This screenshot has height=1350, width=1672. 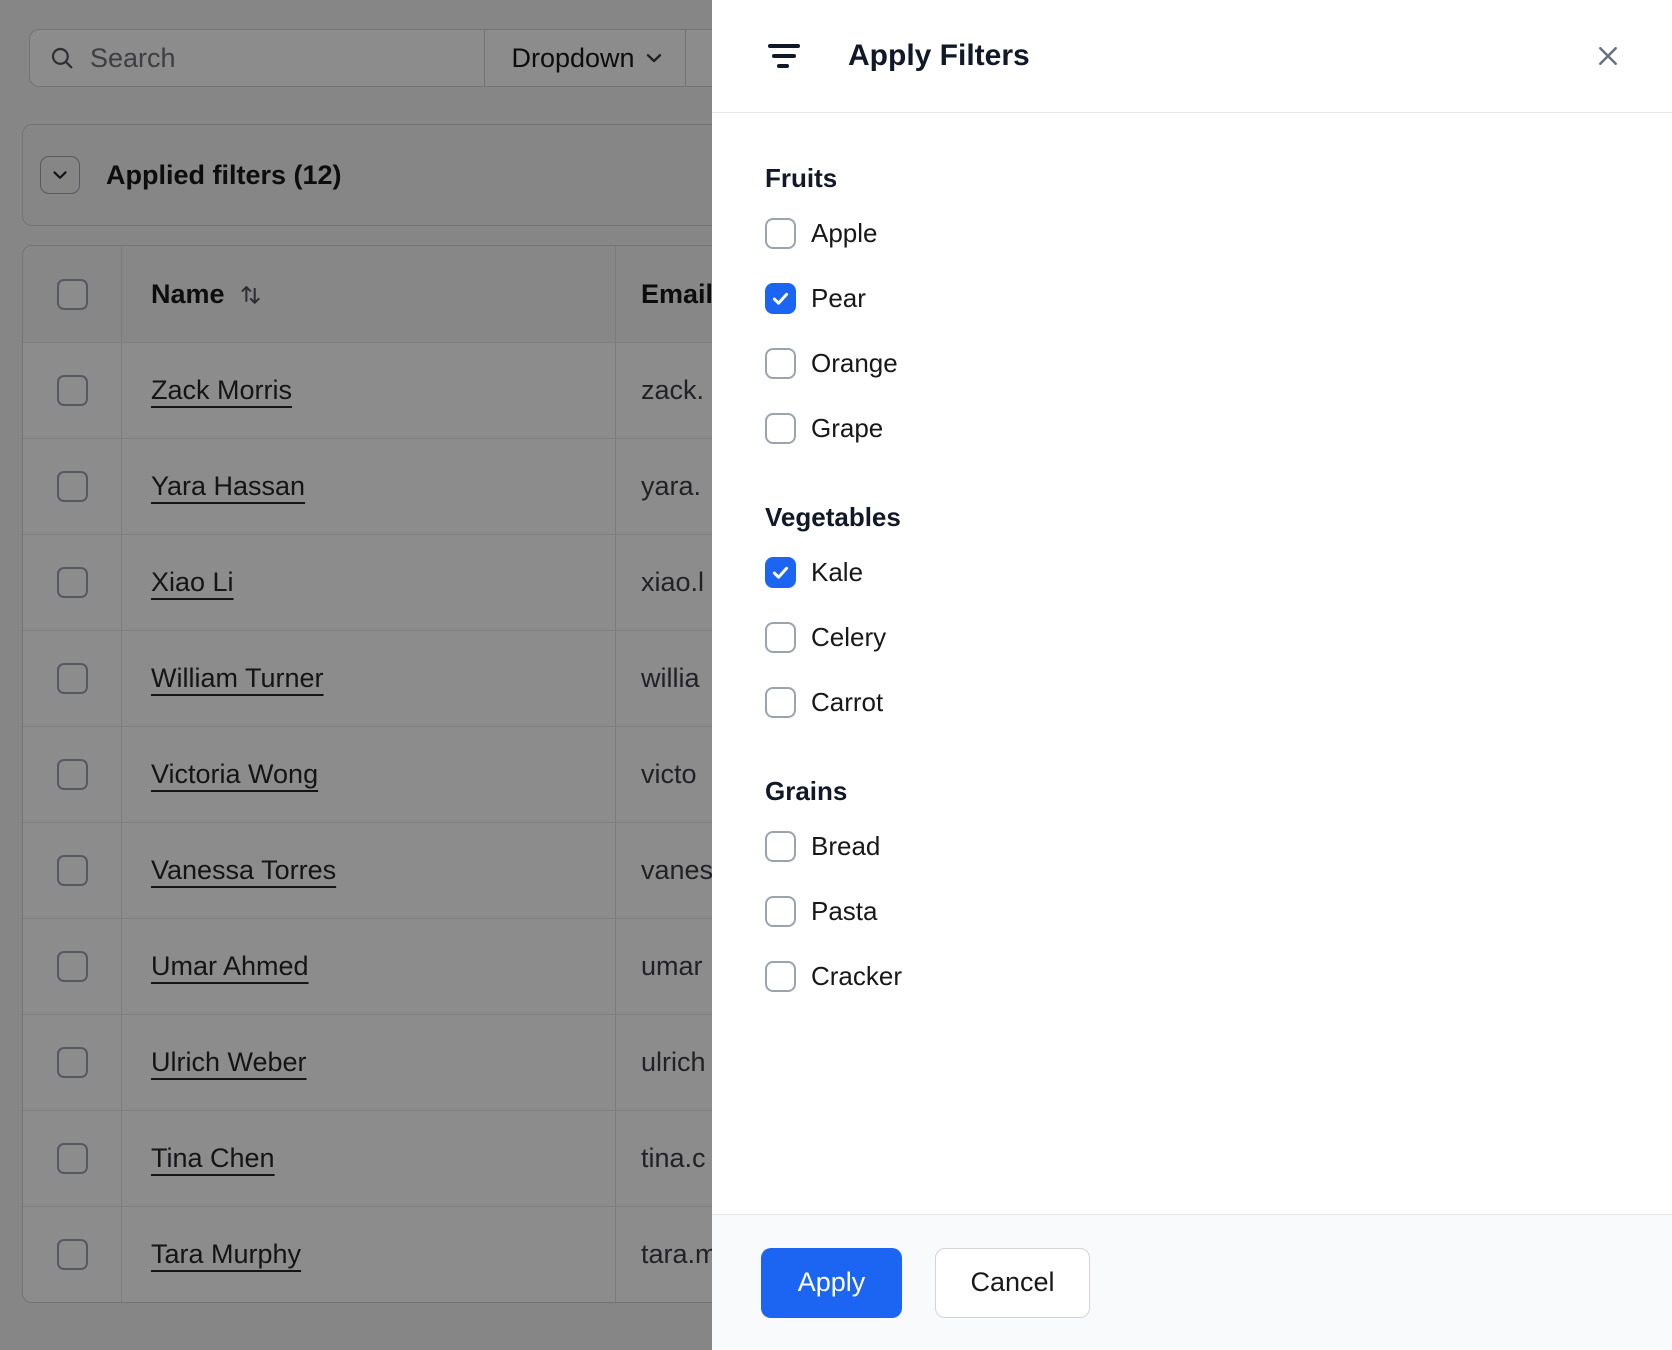 I want to click on filter-group: Vegetables Kale Celery Carrot, so click(x=1218, y=610).